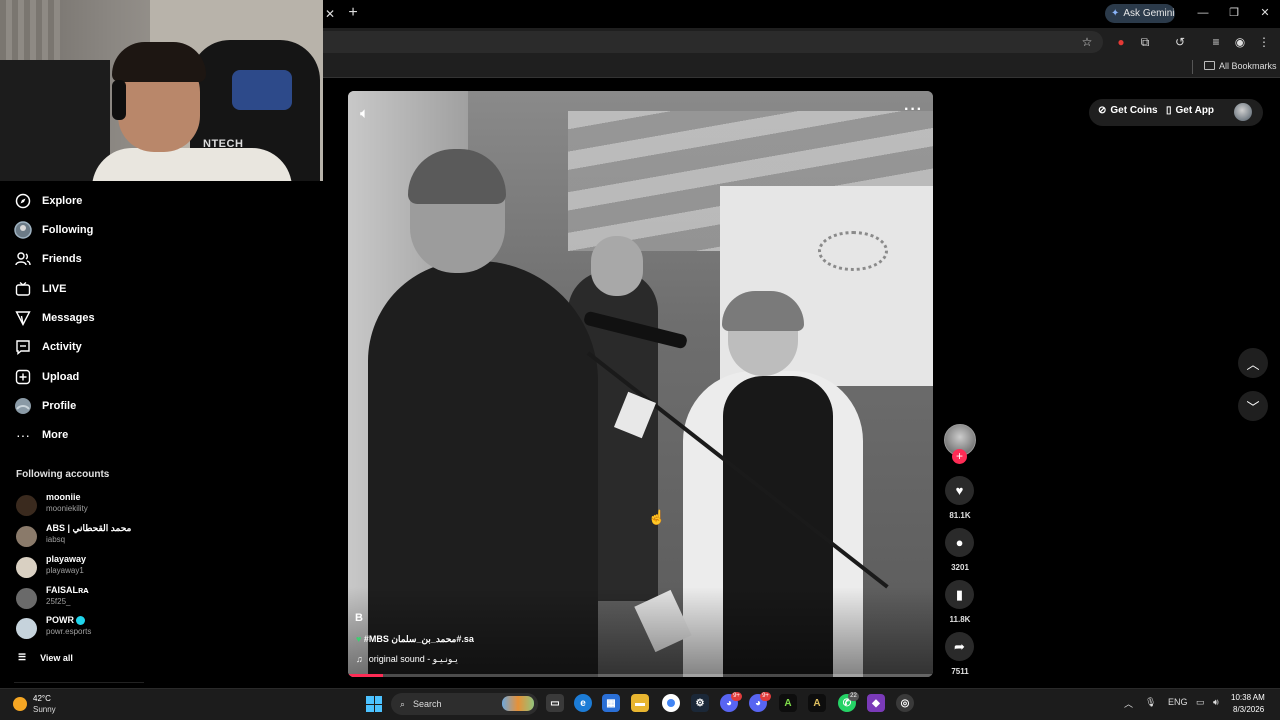 This screenshot has height=720, width=1280. I want to click on save-button: ▮, so click(959, 594).